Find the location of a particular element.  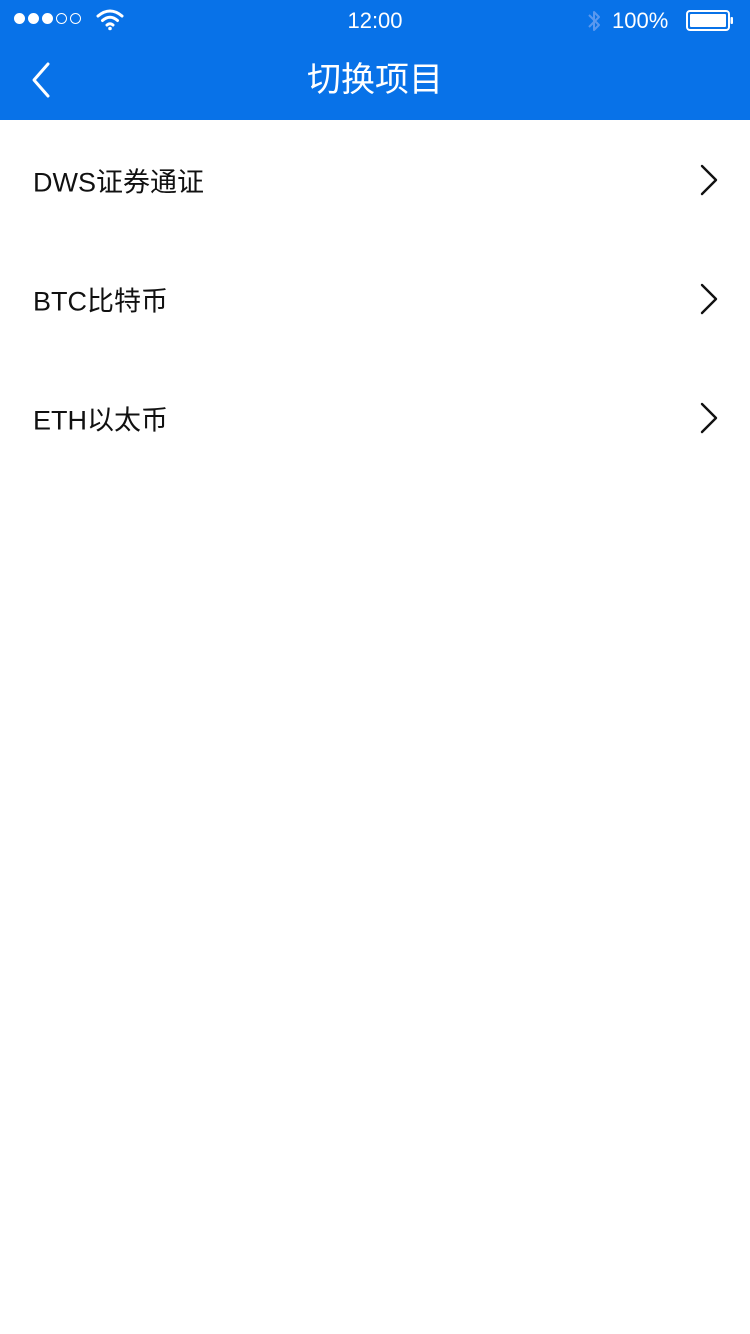

list-item-label: DWS证券通证 is located at coordinates (118, 182).